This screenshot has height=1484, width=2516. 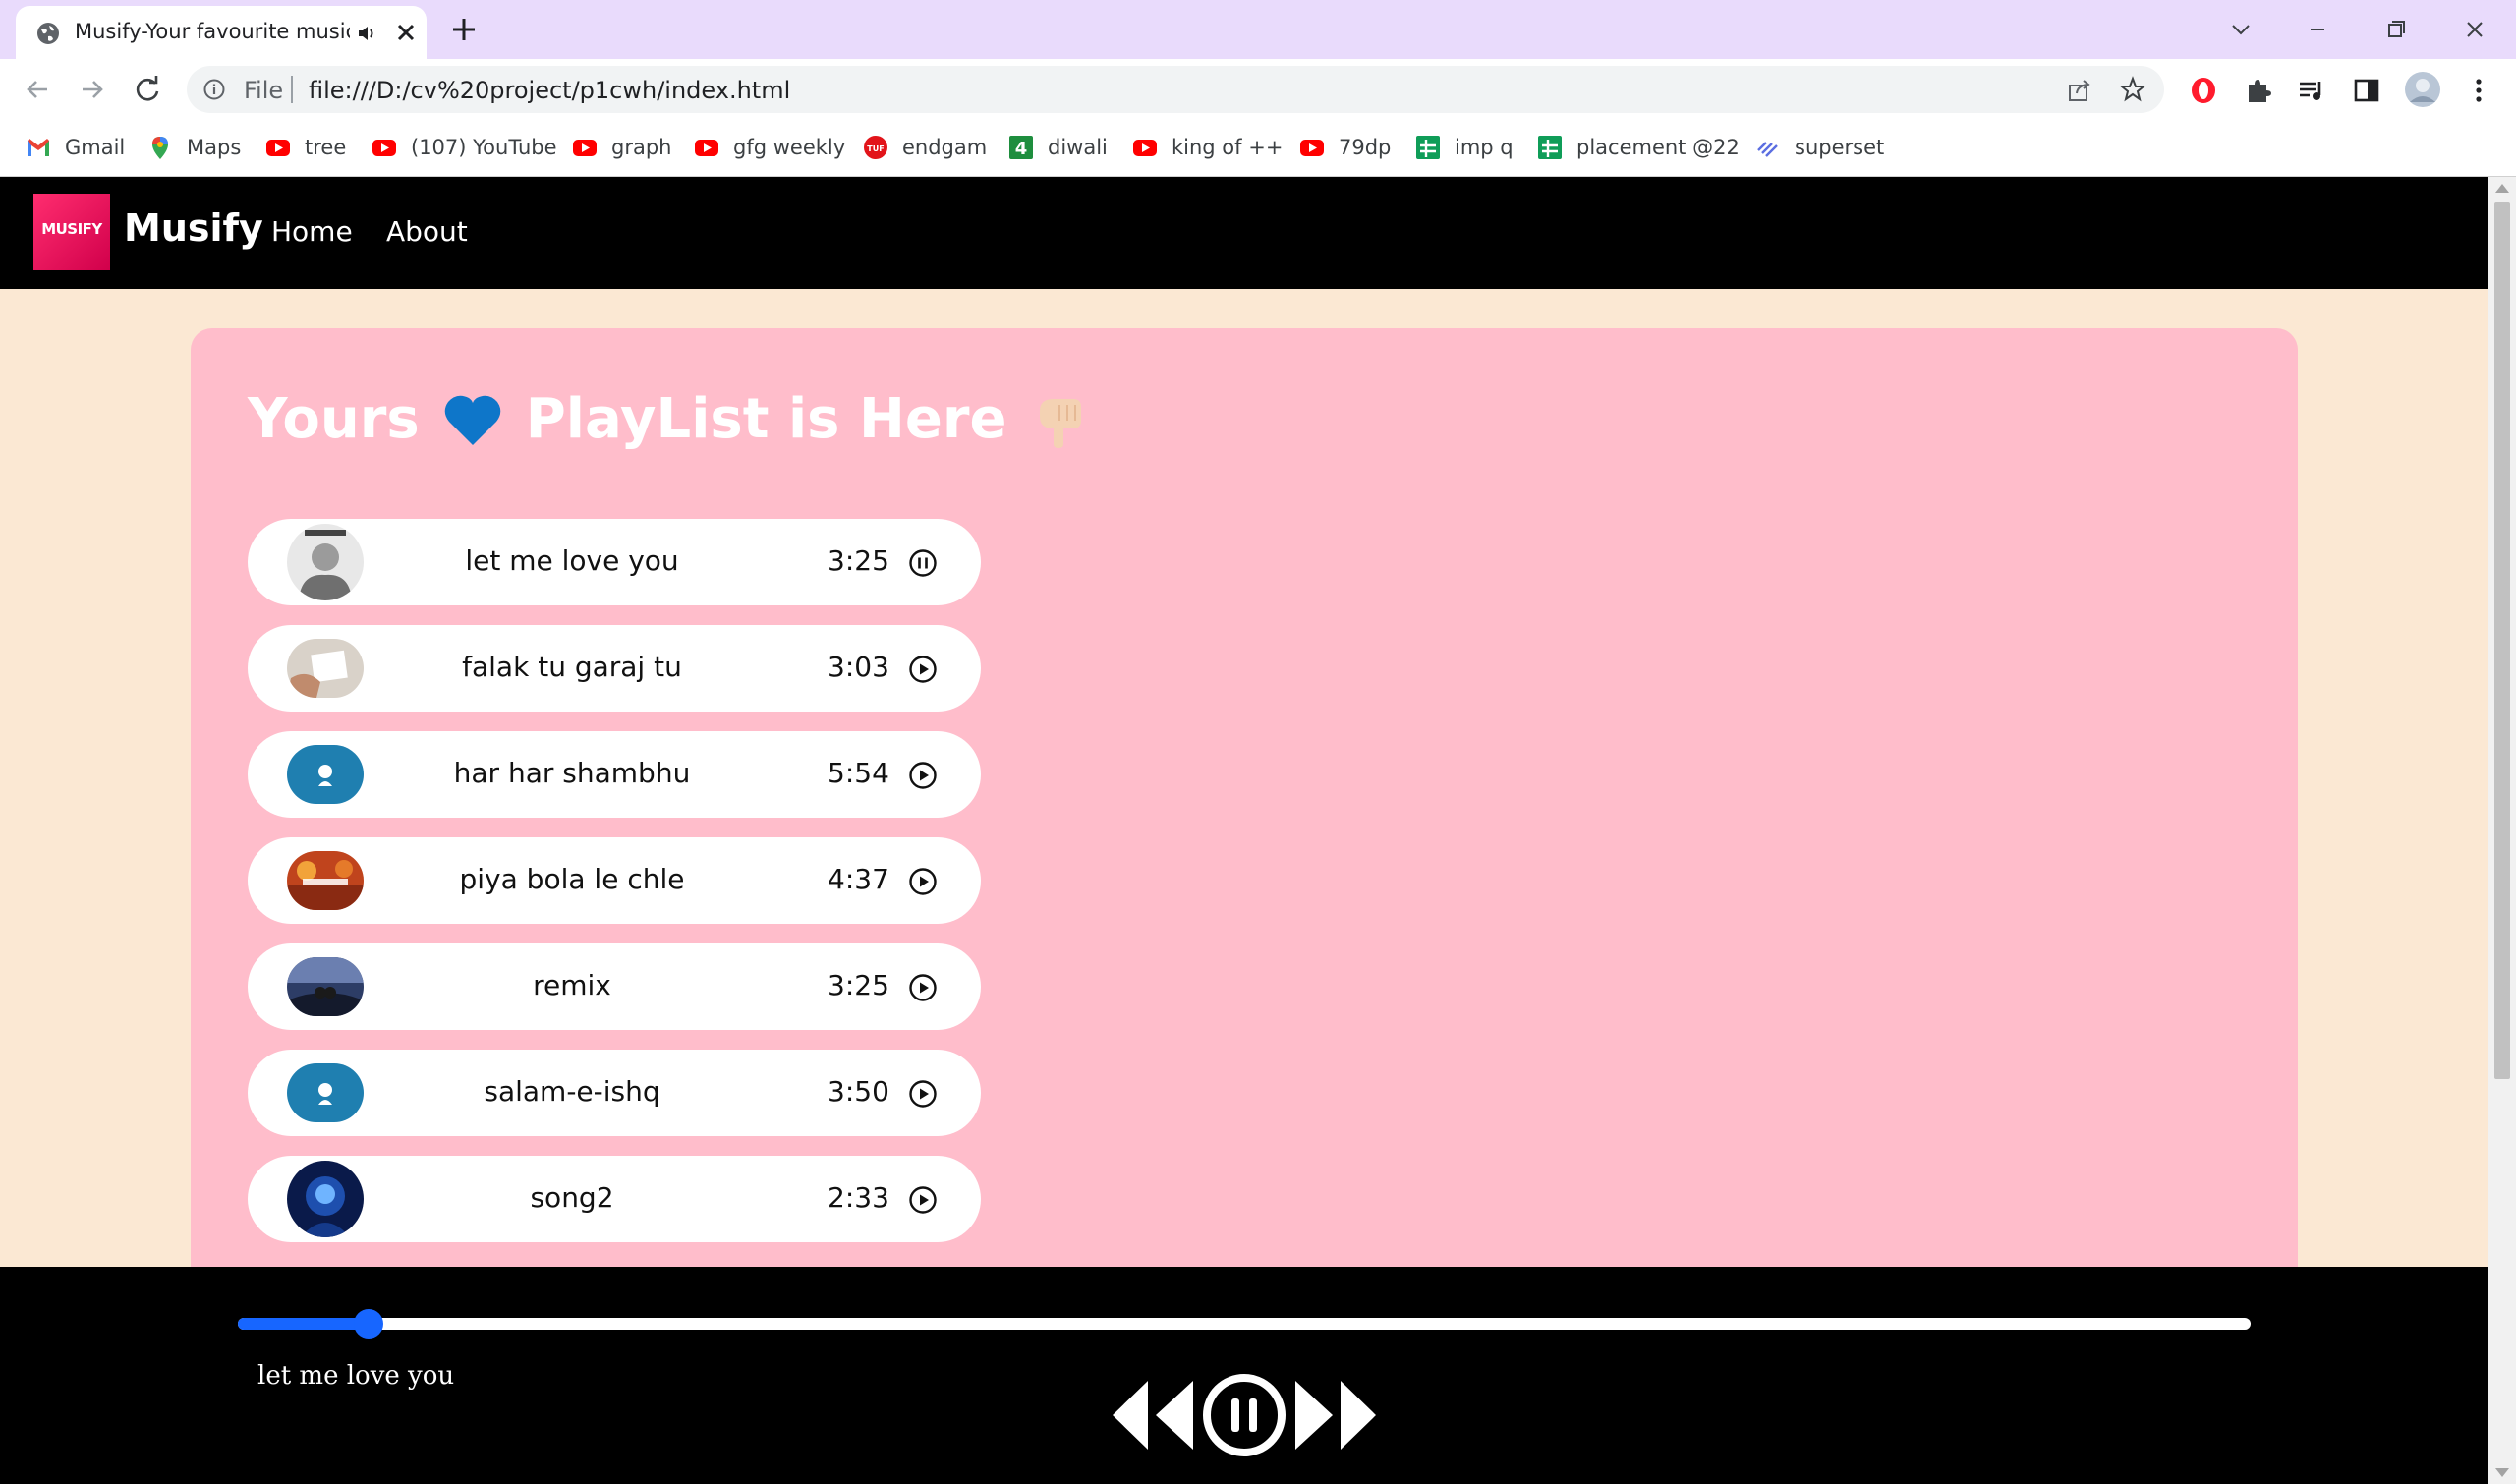 What do you see at coordinates (2366, 90) in the screenshot?
I see `side-panel-icon` at bounding box center [2366, 90].